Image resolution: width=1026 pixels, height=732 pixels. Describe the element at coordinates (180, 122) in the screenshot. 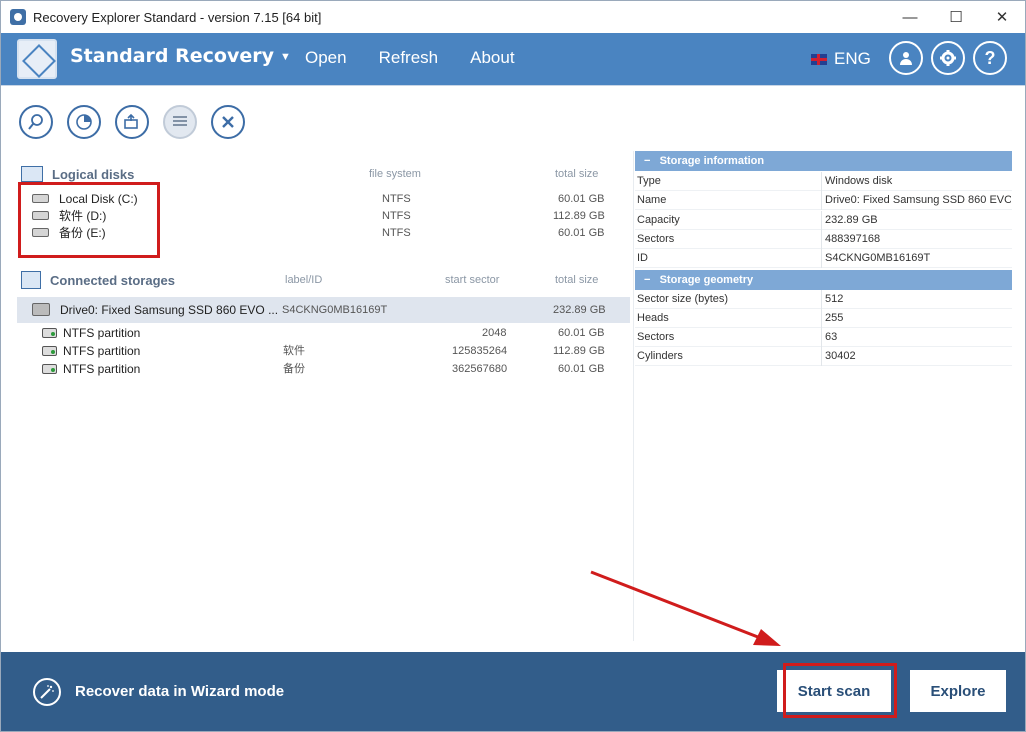

I see `list-icon` at that location.